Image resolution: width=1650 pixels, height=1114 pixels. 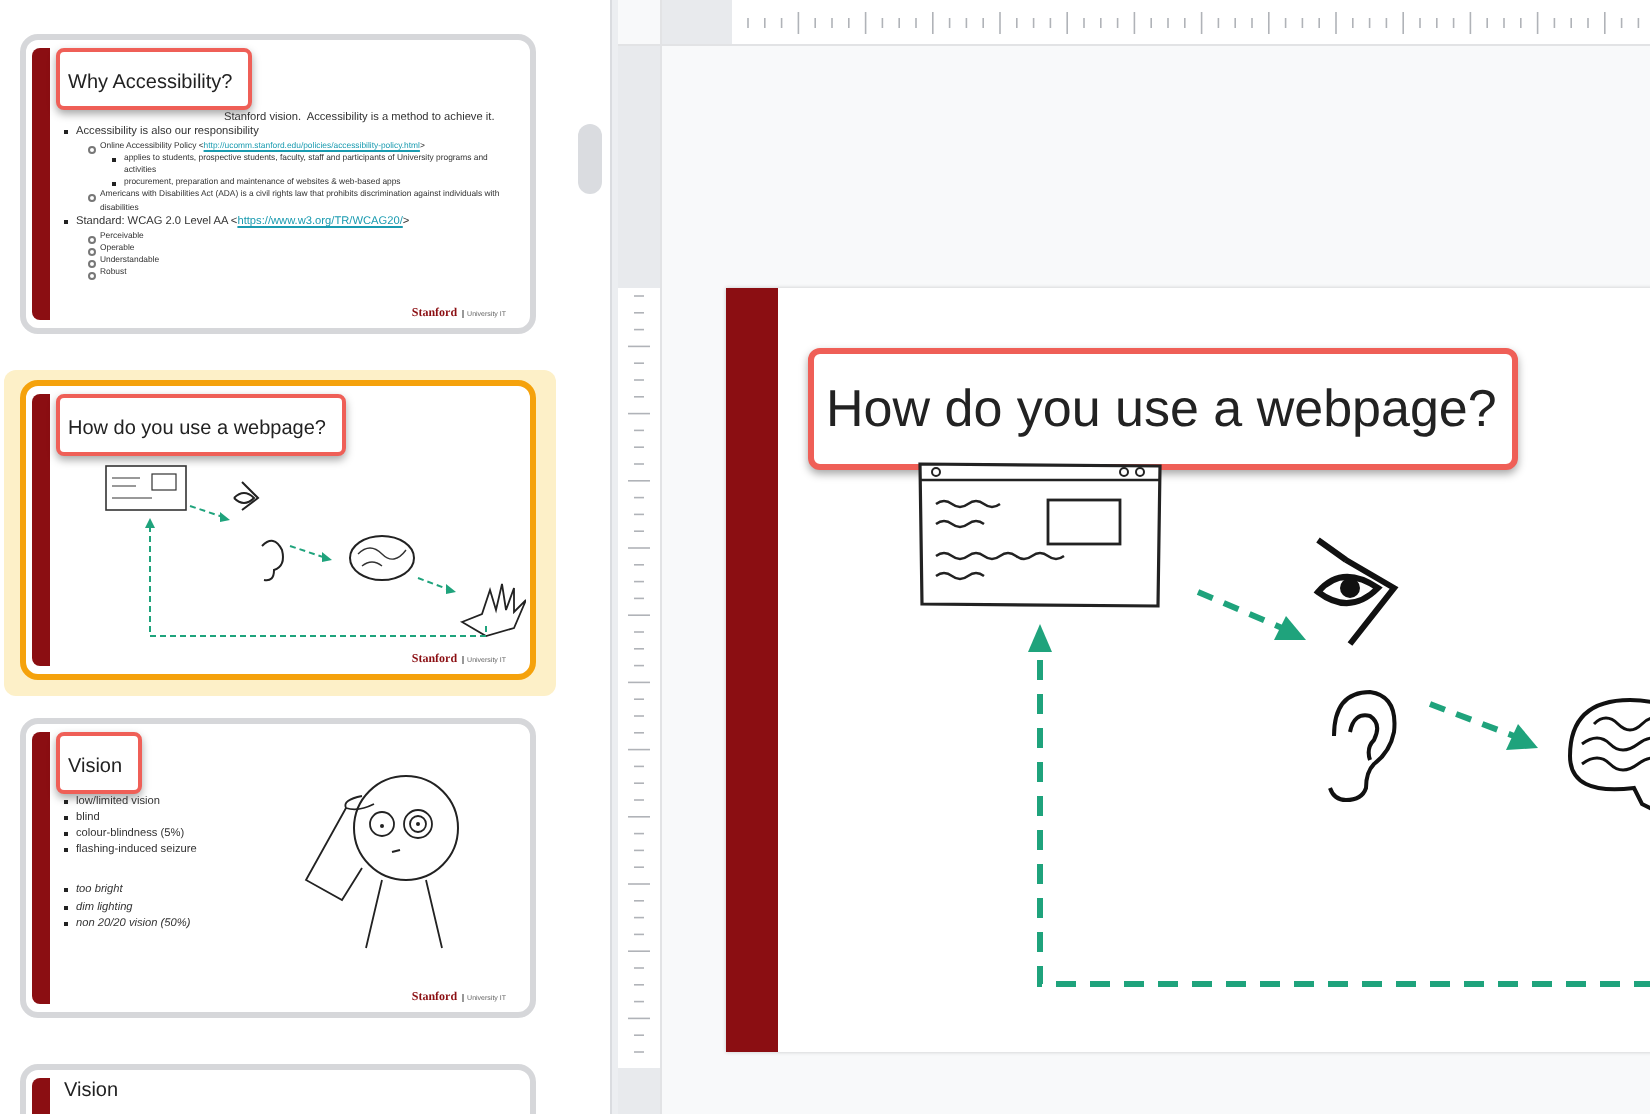 I want to click on slide-title: Vision, so click(x=99, y=763).